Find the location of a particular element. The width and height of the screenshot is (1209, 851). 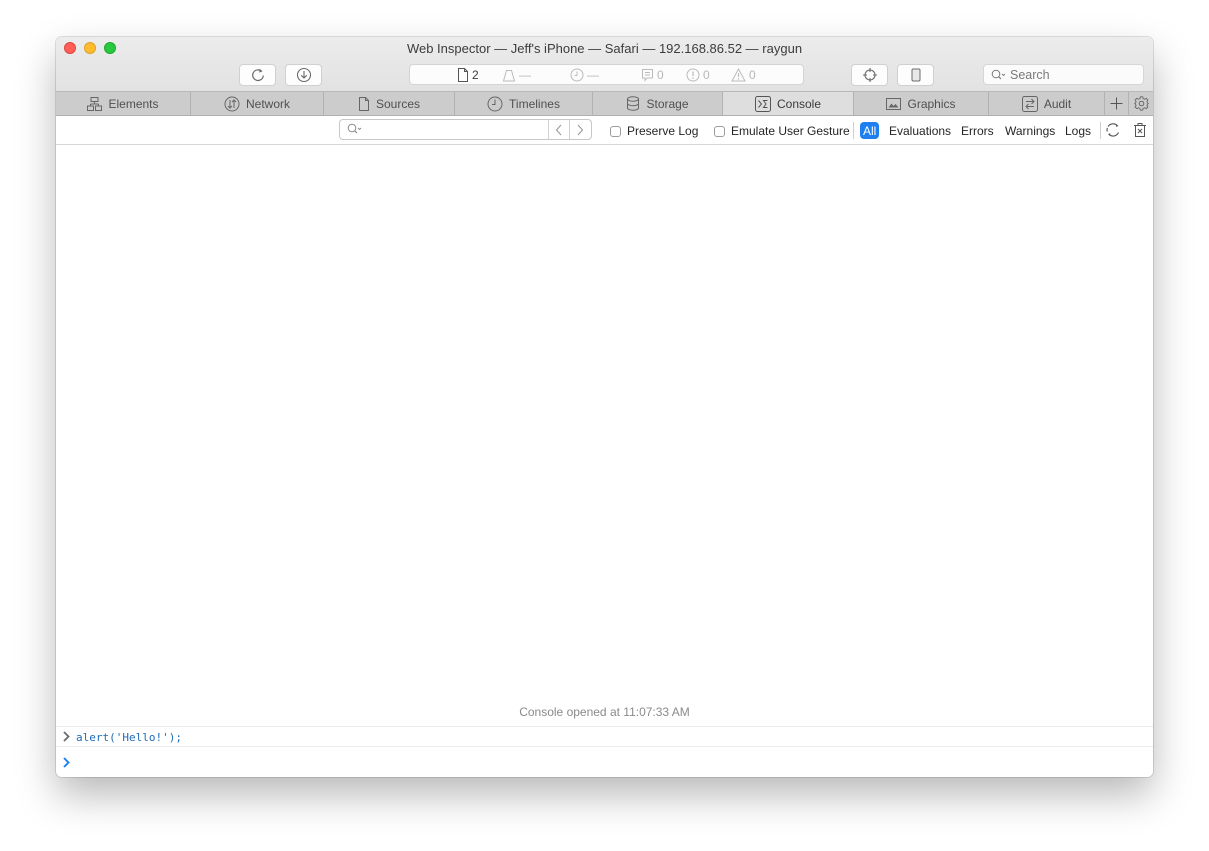

prompt-chevron-icon is located at coordinates (66, 762).